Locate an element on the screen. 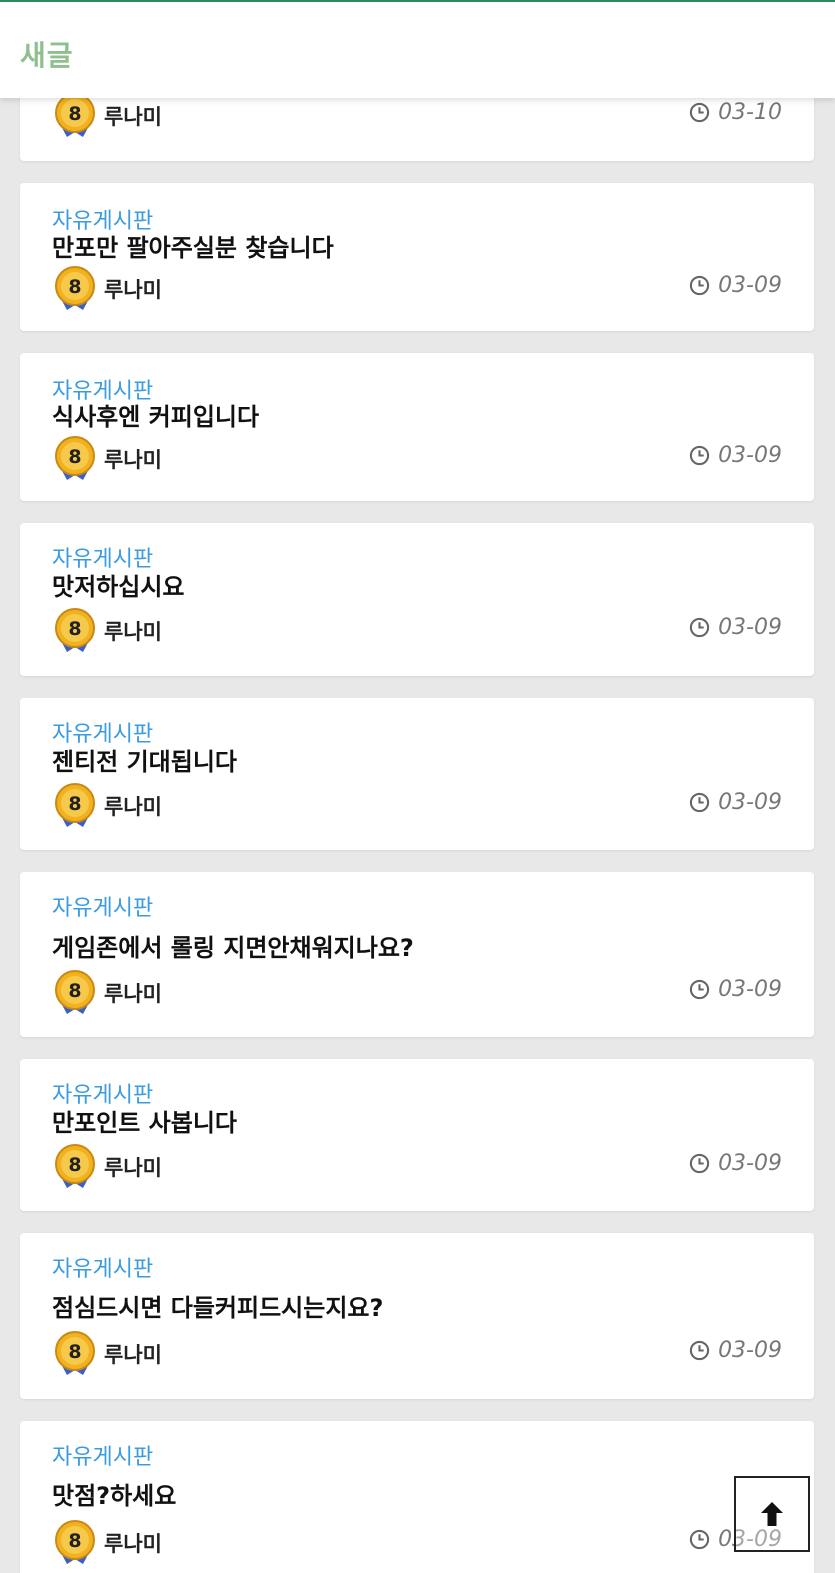 The image size is (835, 1573). post-title: 만포인트 사봅니다 is located at coordinates (144, 1120).